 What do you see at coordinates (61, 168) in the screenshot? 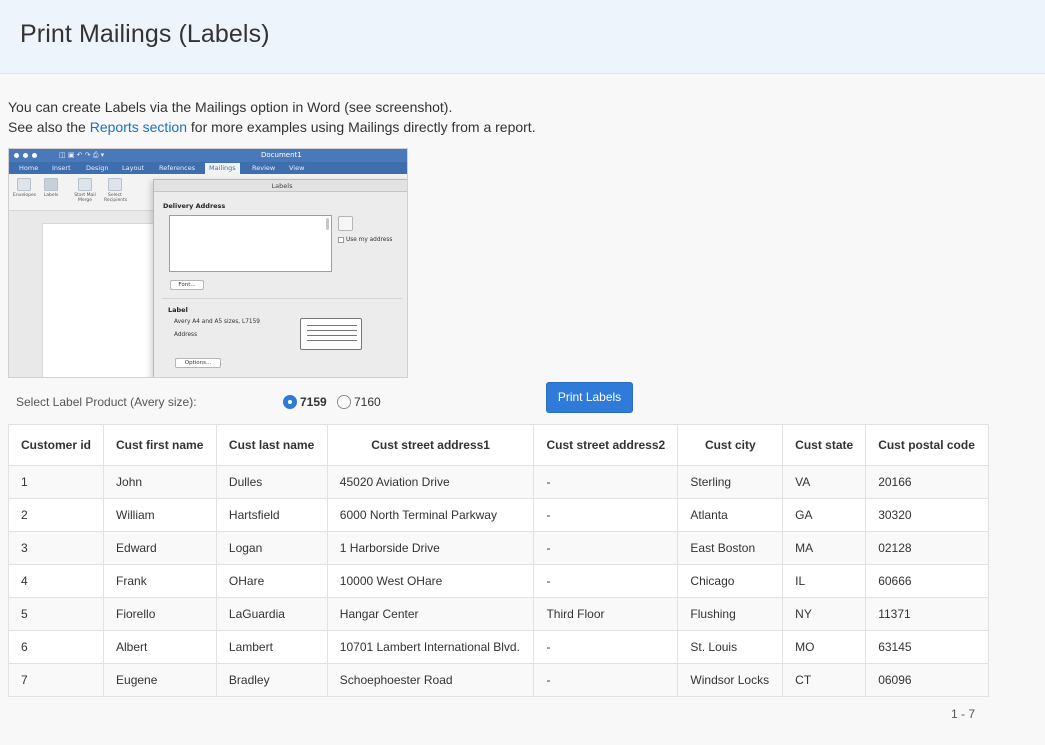
I see `word-tab: Insert` at bounding box center [61, 168].